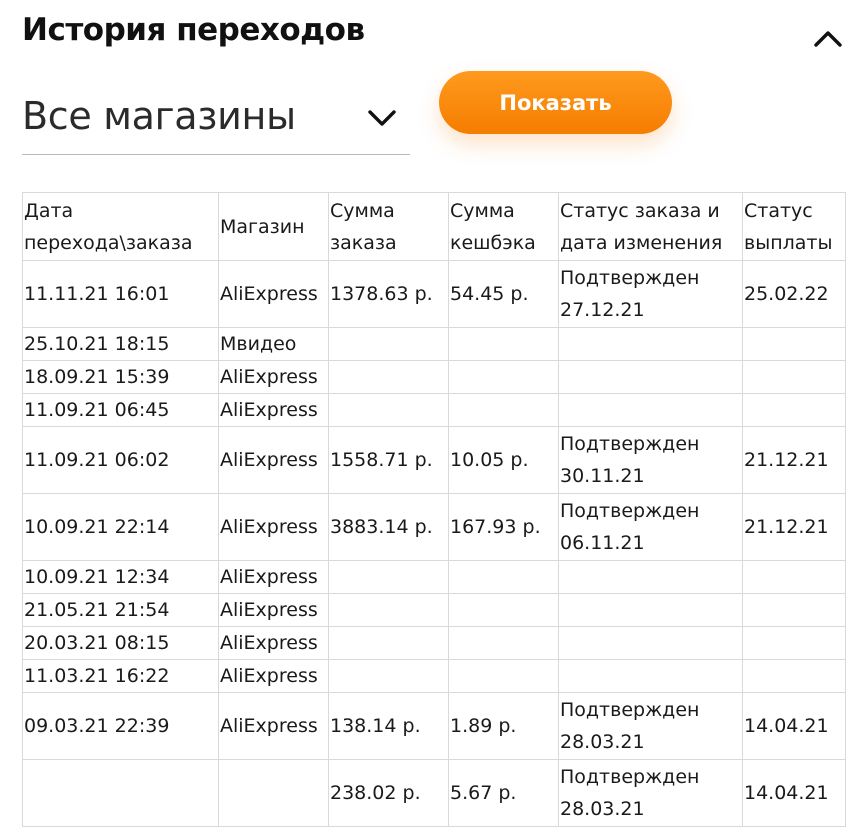  I want to click on status-date: 27.12.21, so click(602, 310).